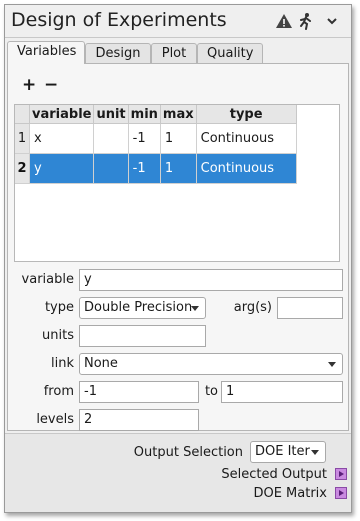  I want to click on row-number: 2, so click(22, 168).